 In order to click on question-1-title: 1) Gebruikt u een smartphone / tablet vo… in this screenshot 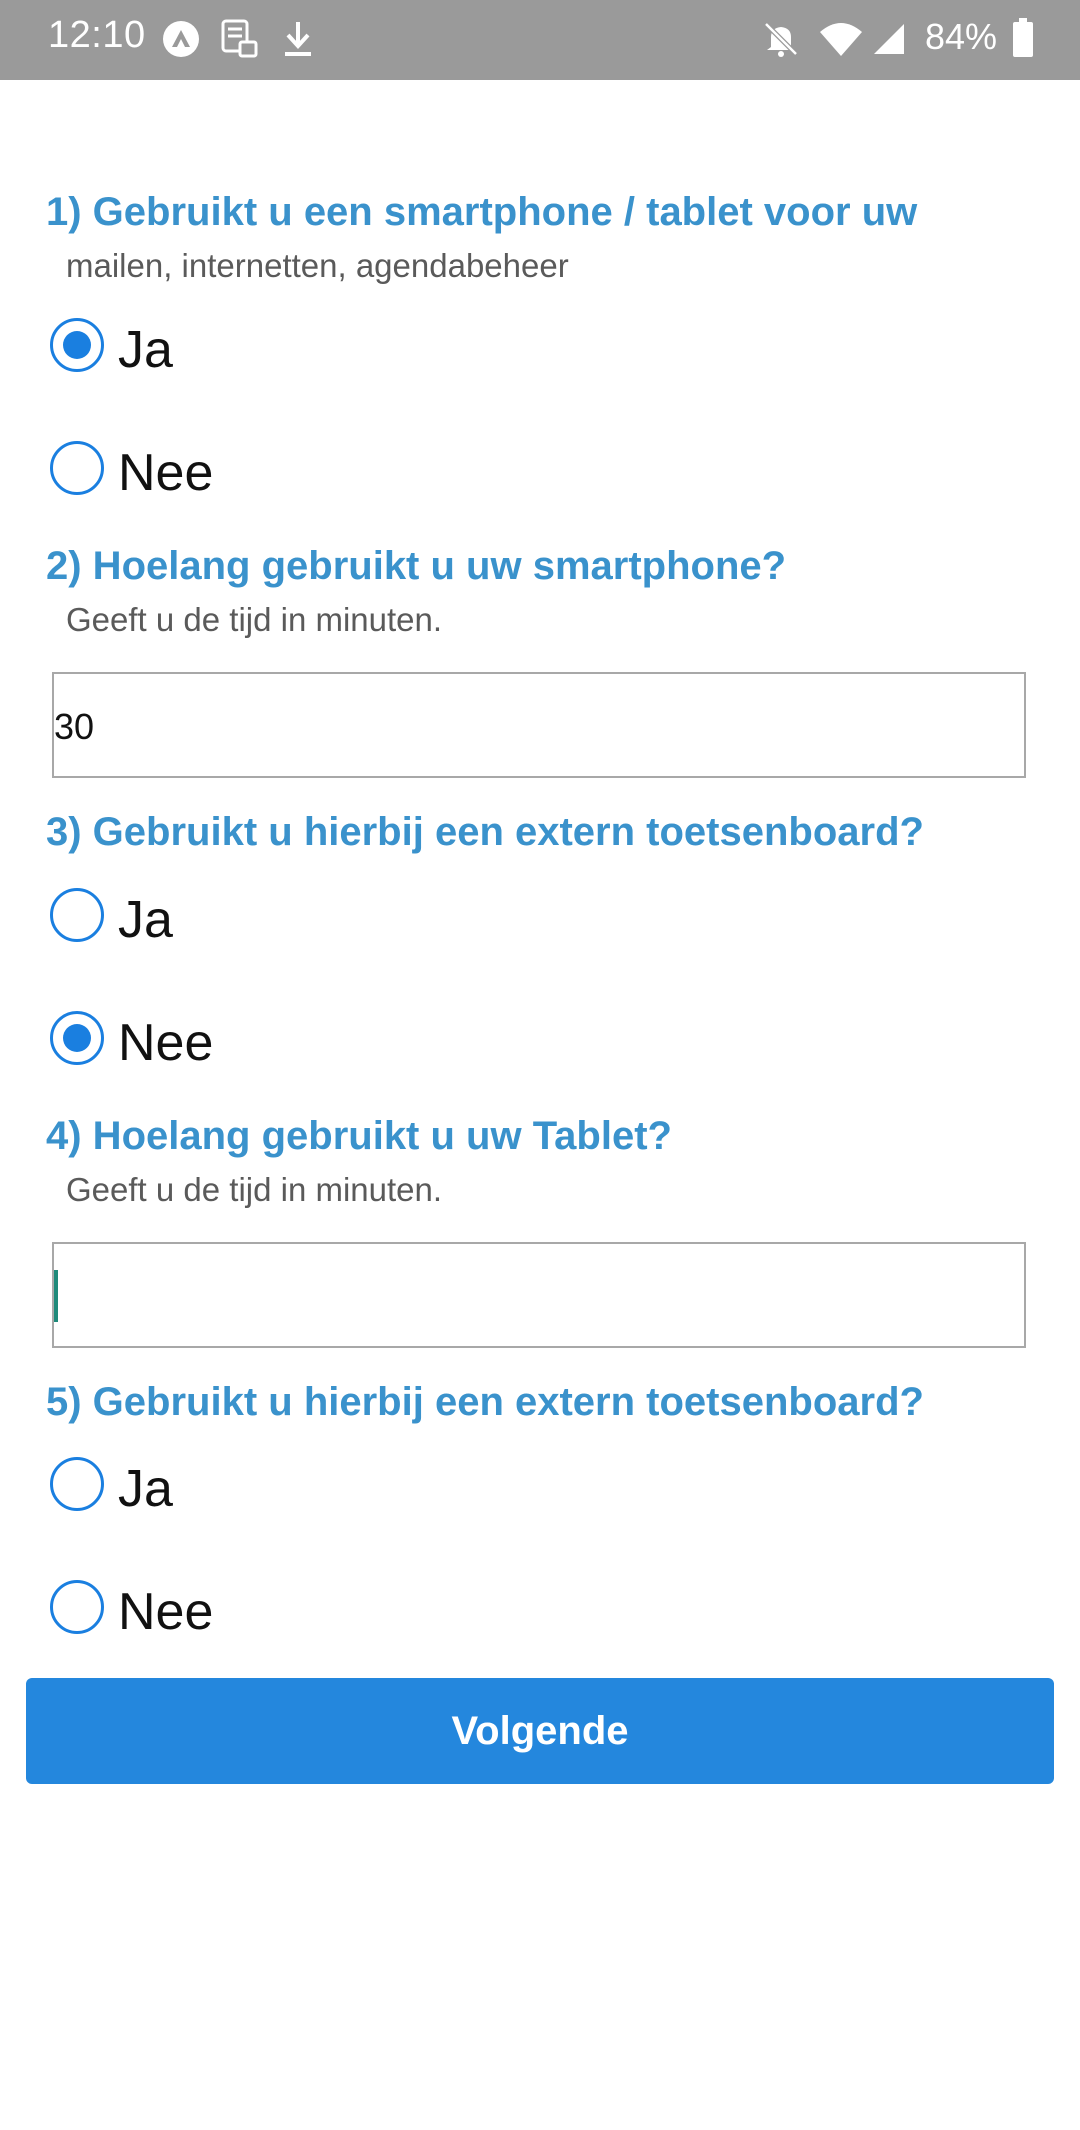, I will do `click(482, 212)`.